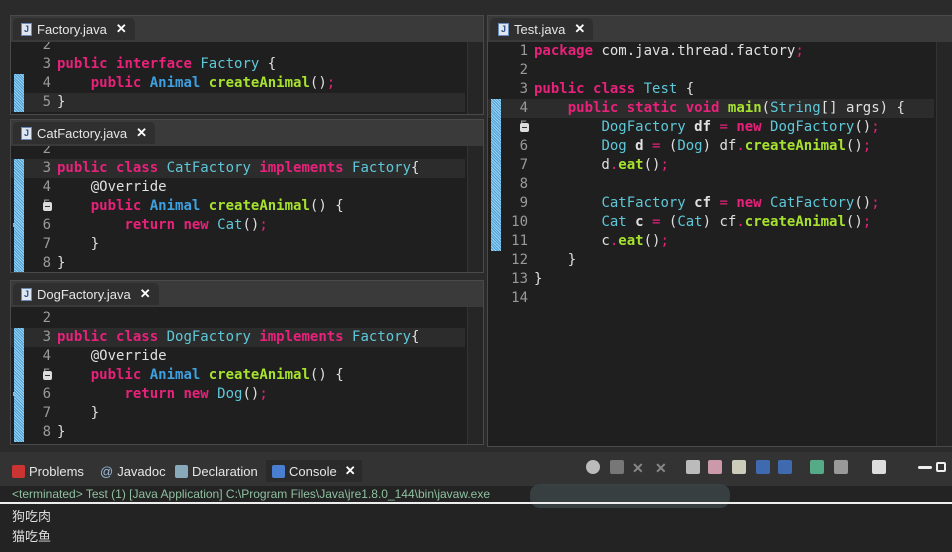 This screenshot has height=552, width=952. I want to click on code-token: Factory, so click(382, 168).